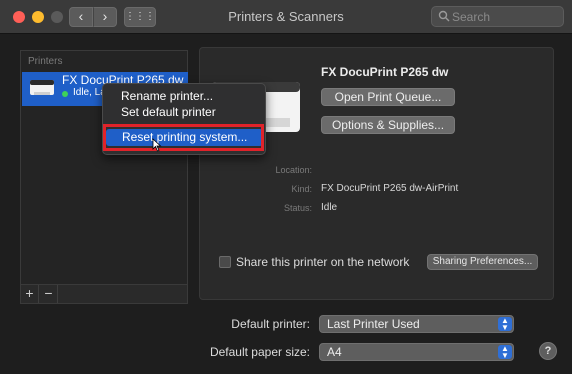 The image size is (572, 374). Describe the element at coordinates (104, 294) in the screenshot. I see `list-buttons-bar: + −` at that location.